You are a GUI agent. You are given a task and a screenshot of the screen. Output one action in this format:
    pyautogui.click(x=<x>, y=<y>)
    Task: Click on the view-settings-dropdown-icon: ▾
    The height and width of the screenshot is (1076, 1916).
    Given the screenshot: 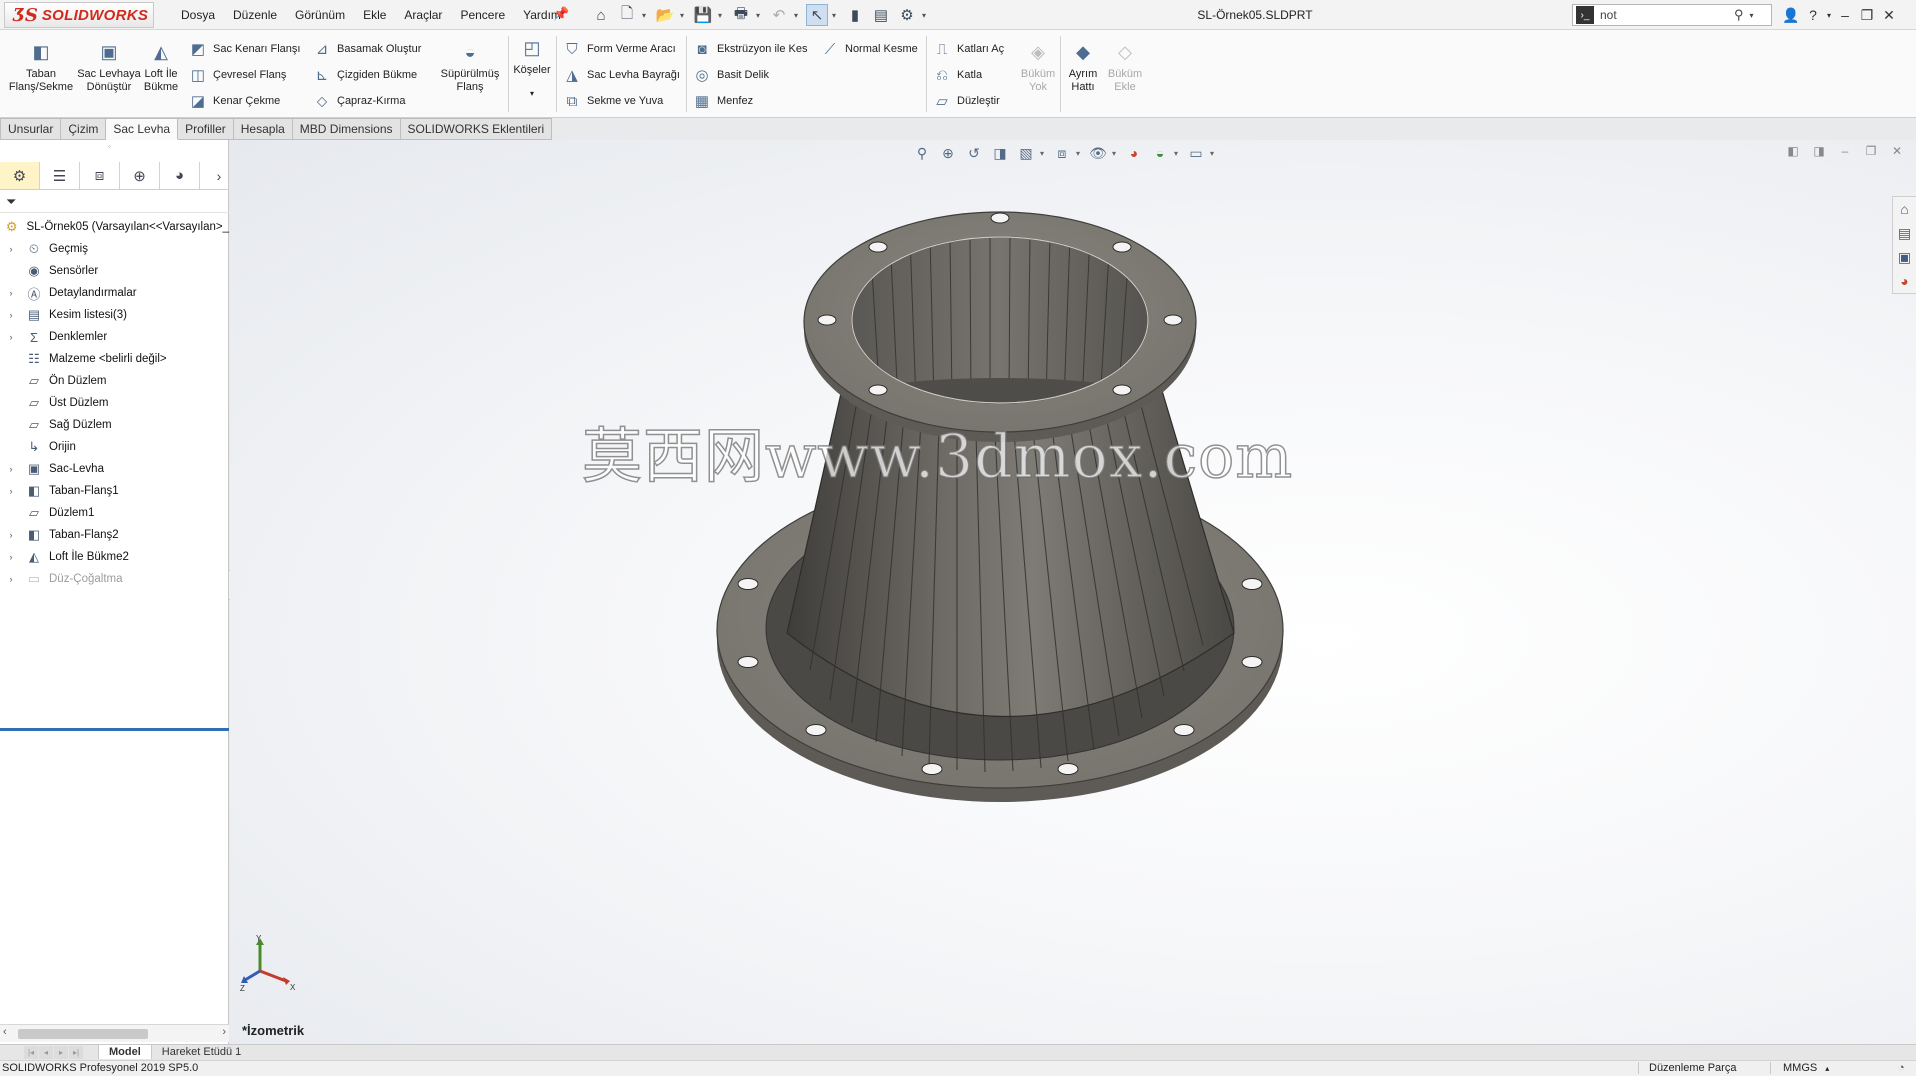 What is the action you would take?
    pyautogui.click(x=1214, y=153)
    